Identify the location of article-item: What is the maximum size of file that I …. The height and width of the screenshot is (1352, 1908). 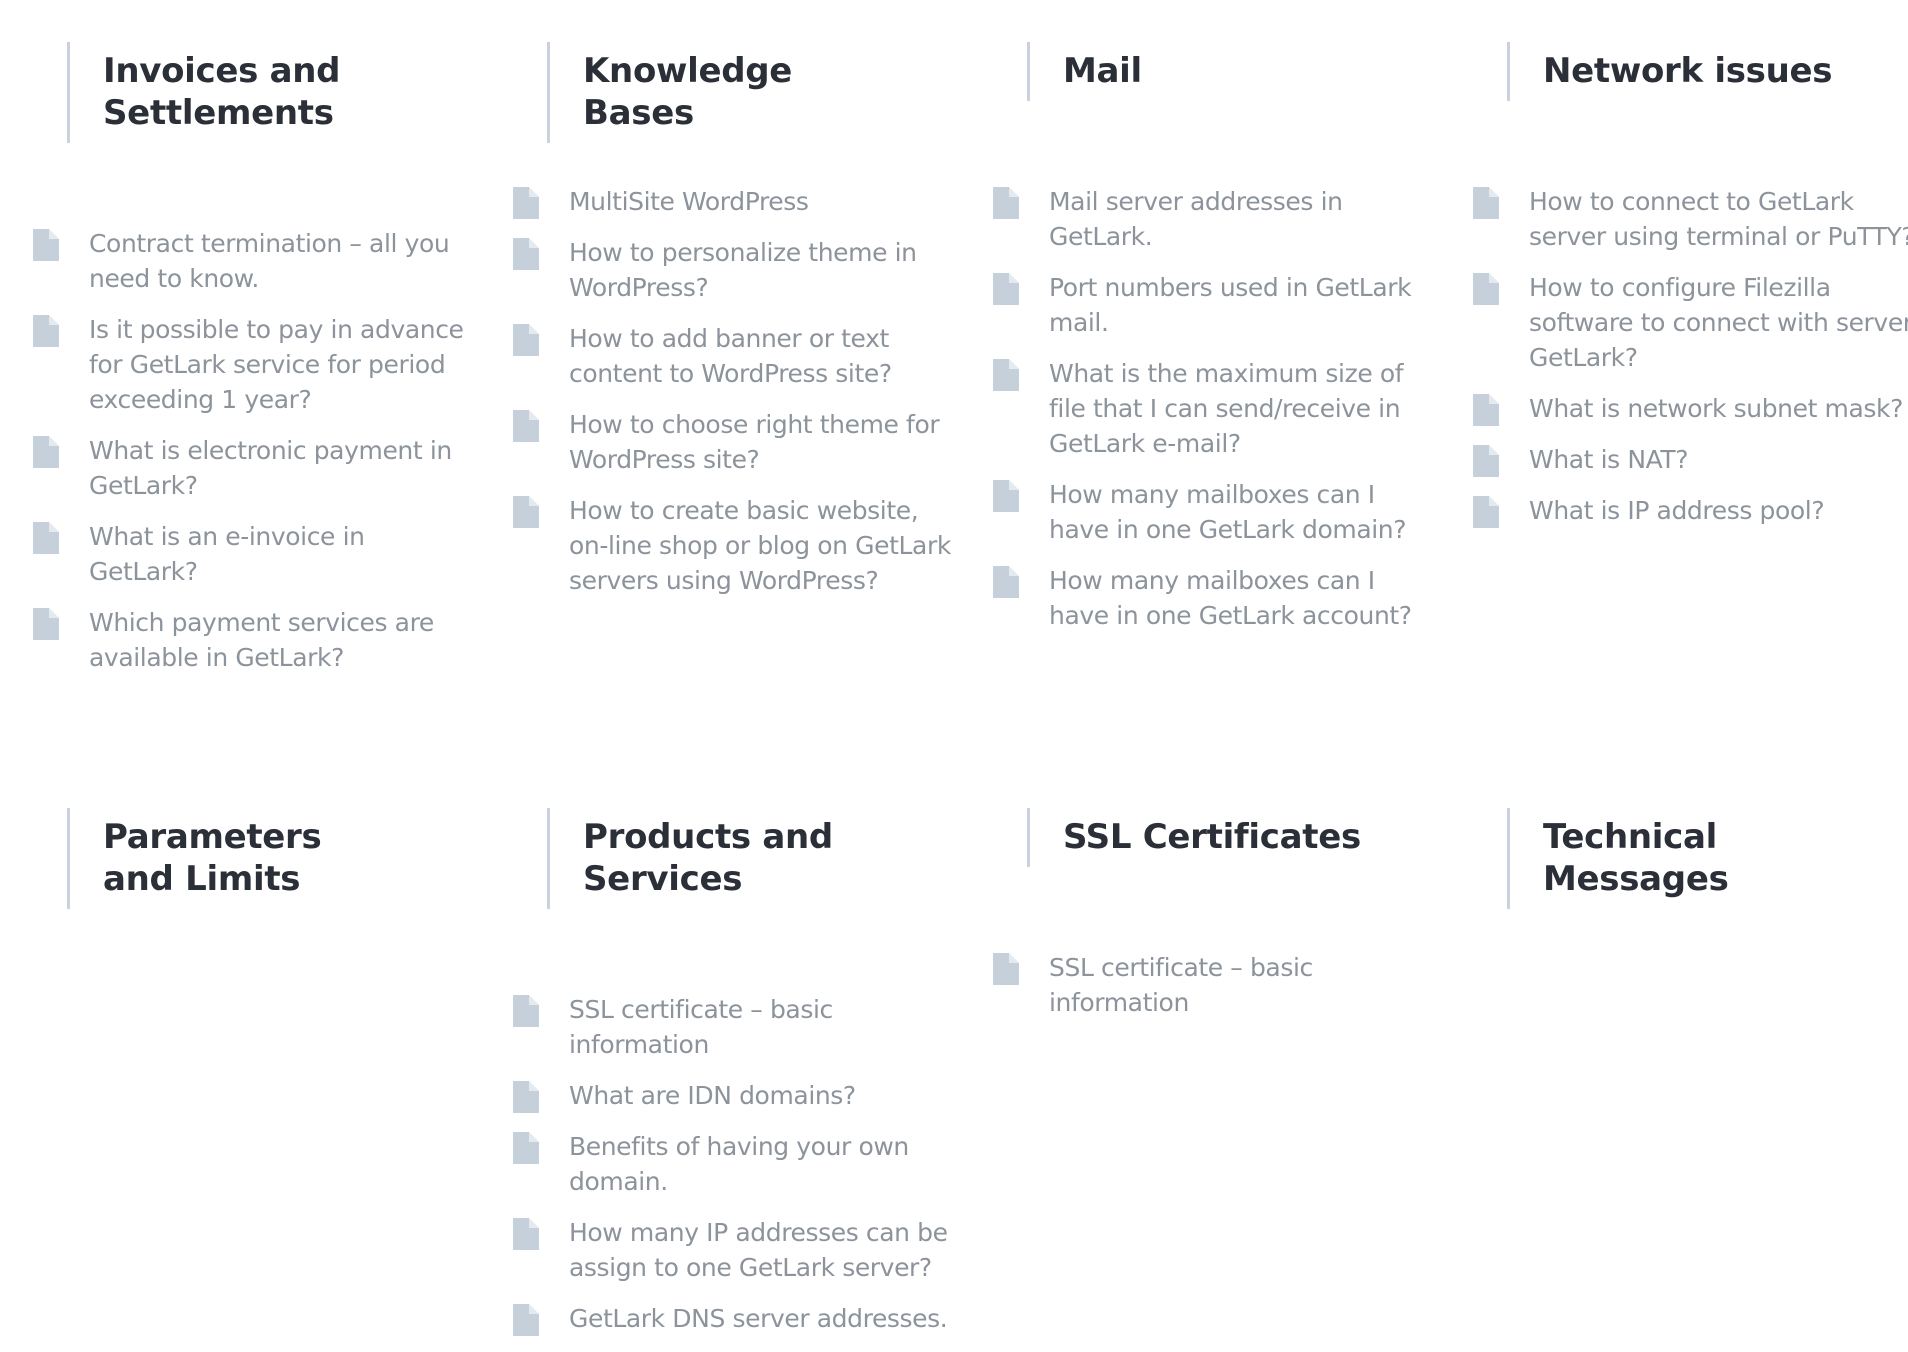
(1215, 408).